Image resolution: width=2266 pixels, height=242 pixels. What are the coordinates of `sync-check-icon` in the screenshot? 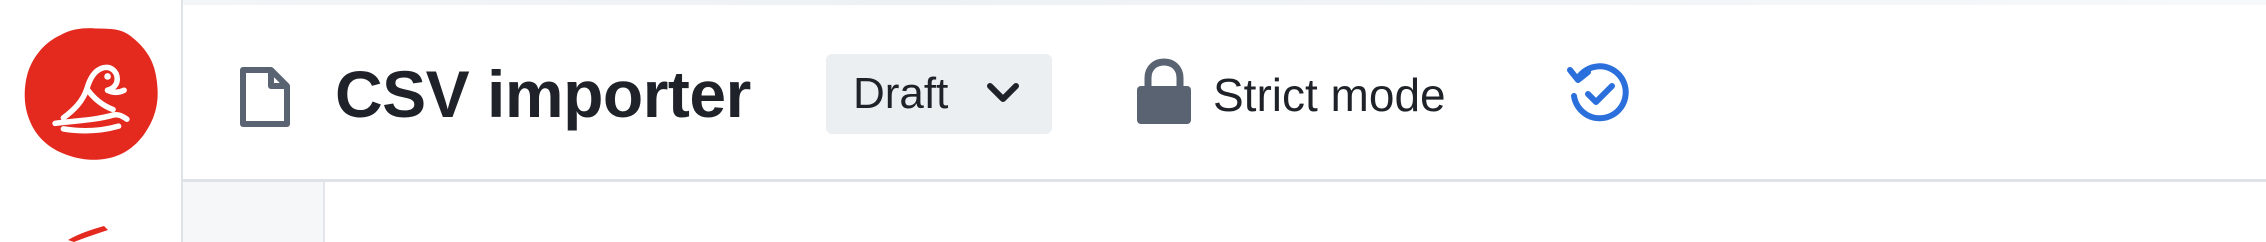 It's located at (1599, 93).